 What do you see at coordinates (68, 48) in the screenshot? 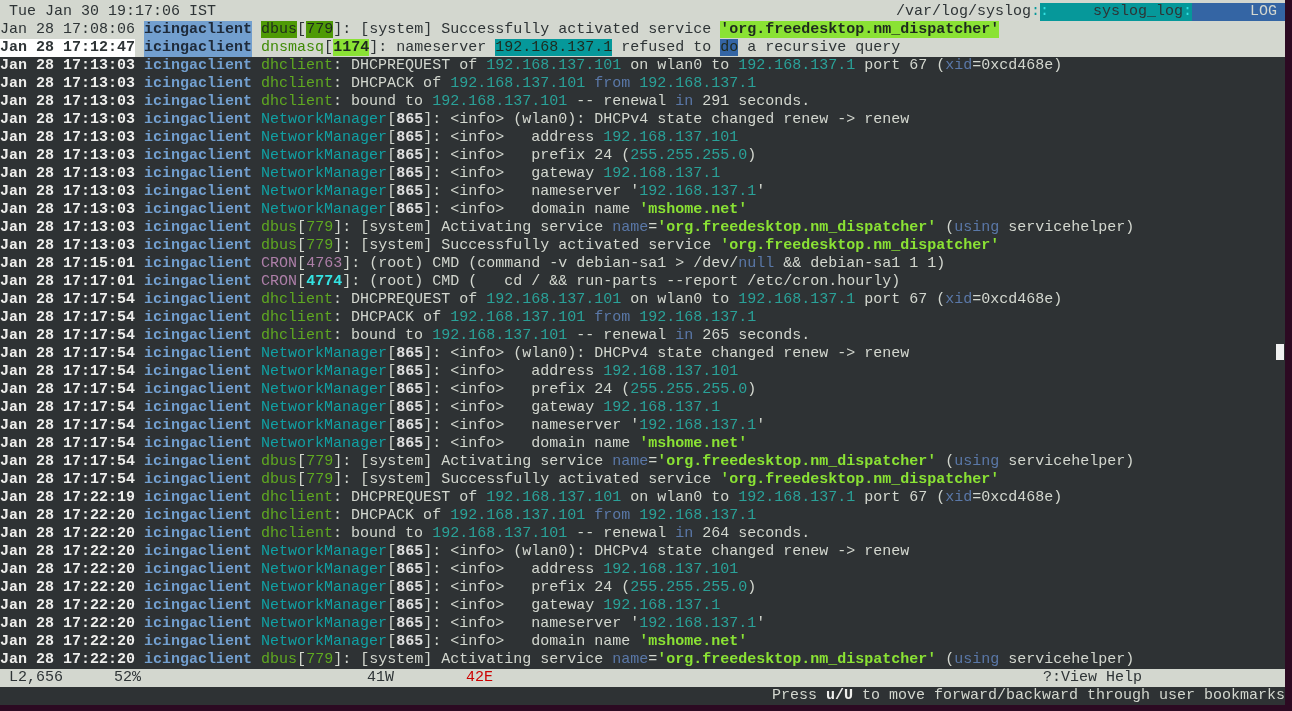
I see `timestamp: Jan 28 17:12:47` at bounding box center [68, 48].